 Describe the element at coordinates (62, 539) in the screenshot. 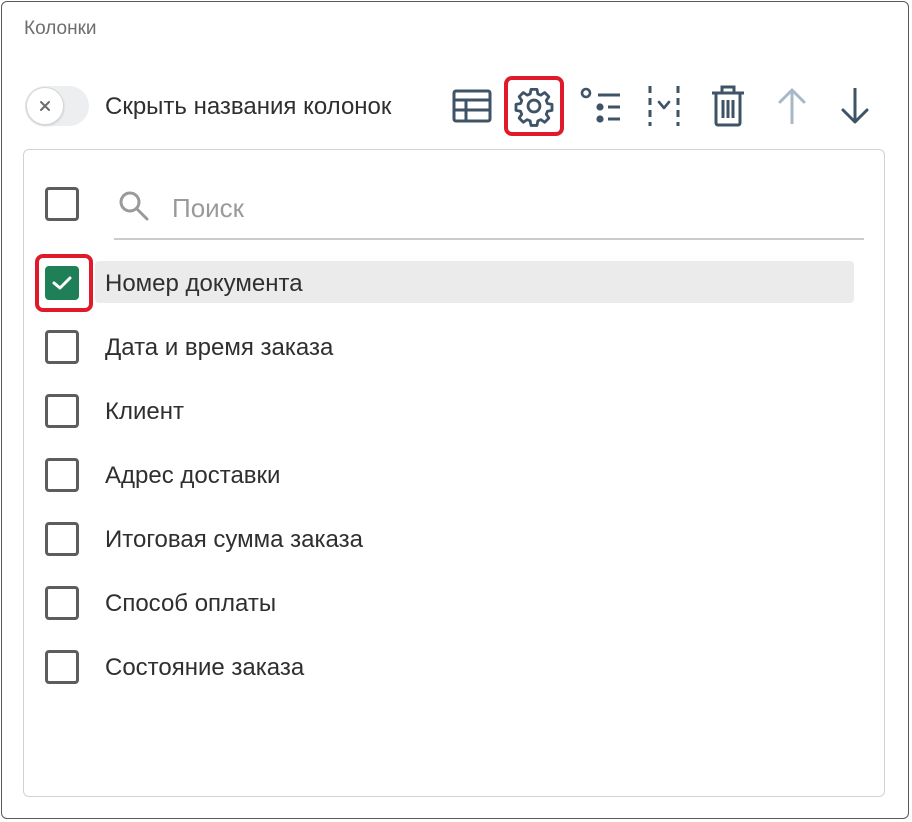

I see `column-checkbox-order-total` at that location.